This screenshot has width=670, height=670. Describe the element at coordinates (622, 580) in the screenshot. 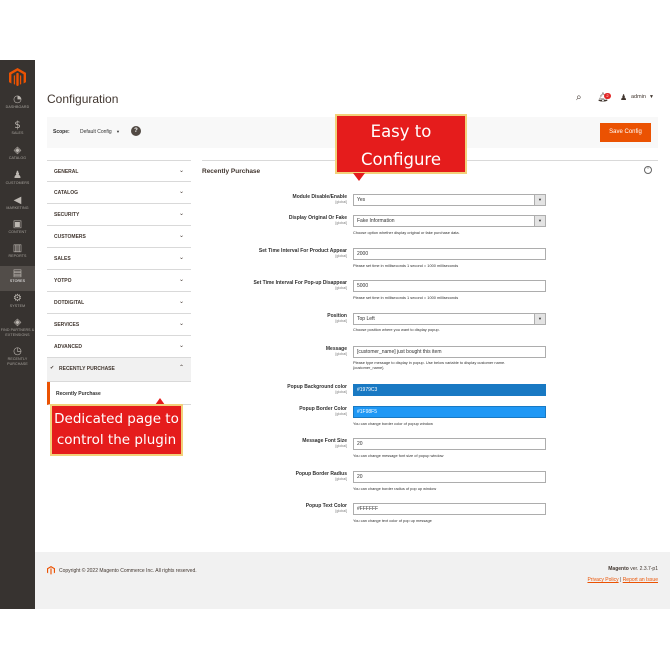

I see `footer-links: Privacy Policy | Report an Issue` at that location.